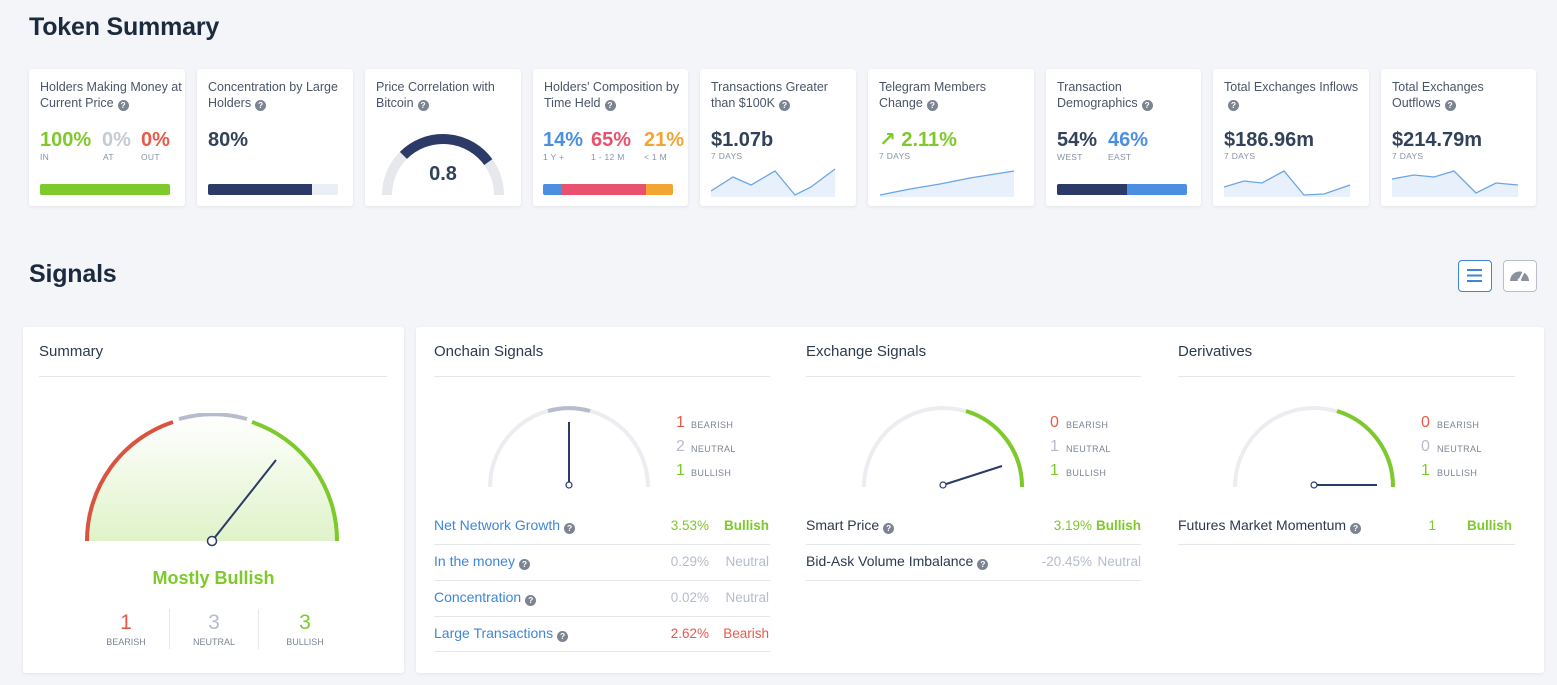 The width and height of the screenshot is (1557, 685). What do you see at coordinates (569, 447) in the screenshot?
I see `onchain-gauge` at bounding box center [569, 447].